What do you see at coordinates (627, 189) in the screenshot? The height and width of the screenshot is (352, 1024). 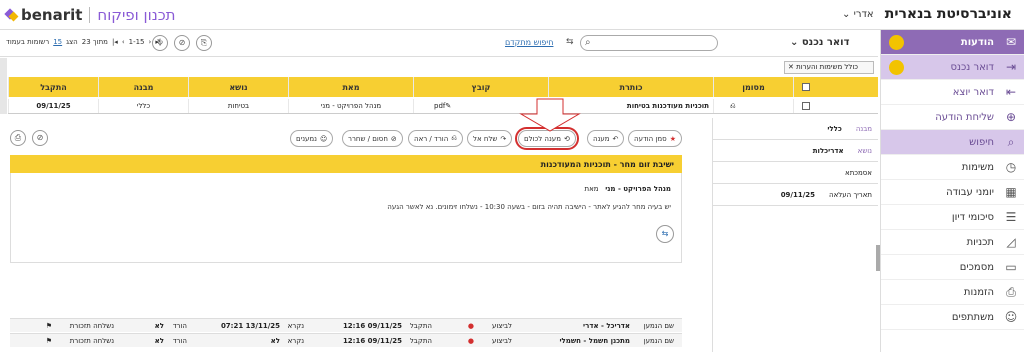 I see `message-from: מנהל הפרויקט - מני מאת` at bounding box center [627, 189].